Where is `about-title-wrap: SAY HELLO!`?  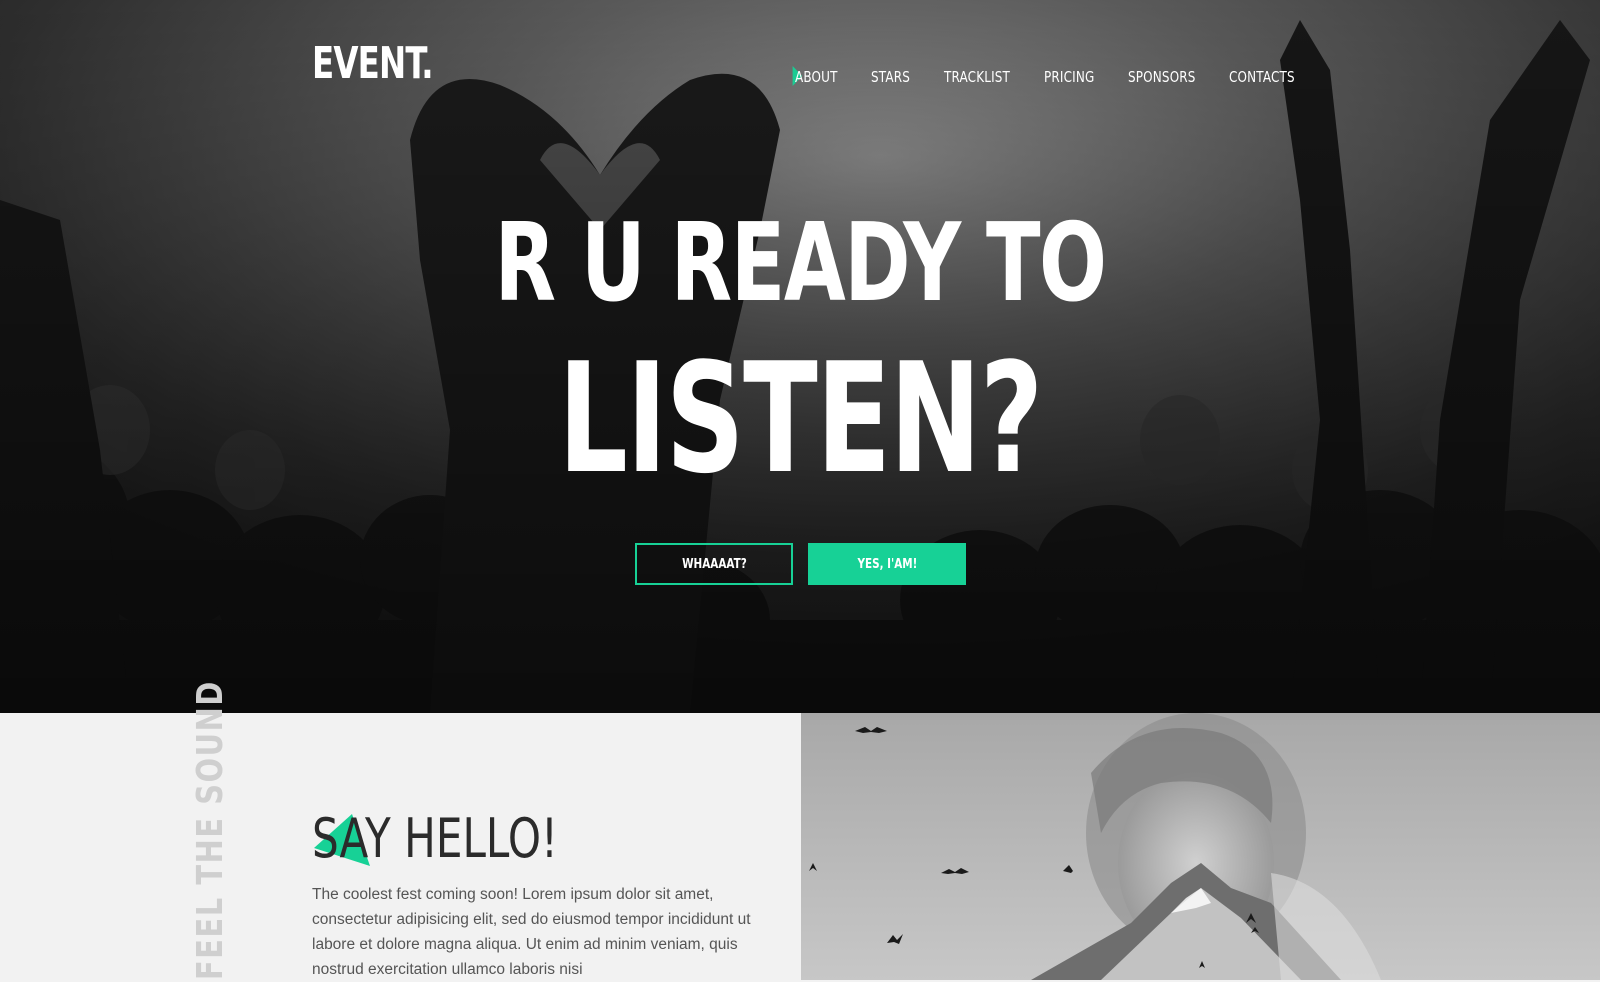
about-title-wrap: SAY HELLO! is located at coordinates (469, 842).